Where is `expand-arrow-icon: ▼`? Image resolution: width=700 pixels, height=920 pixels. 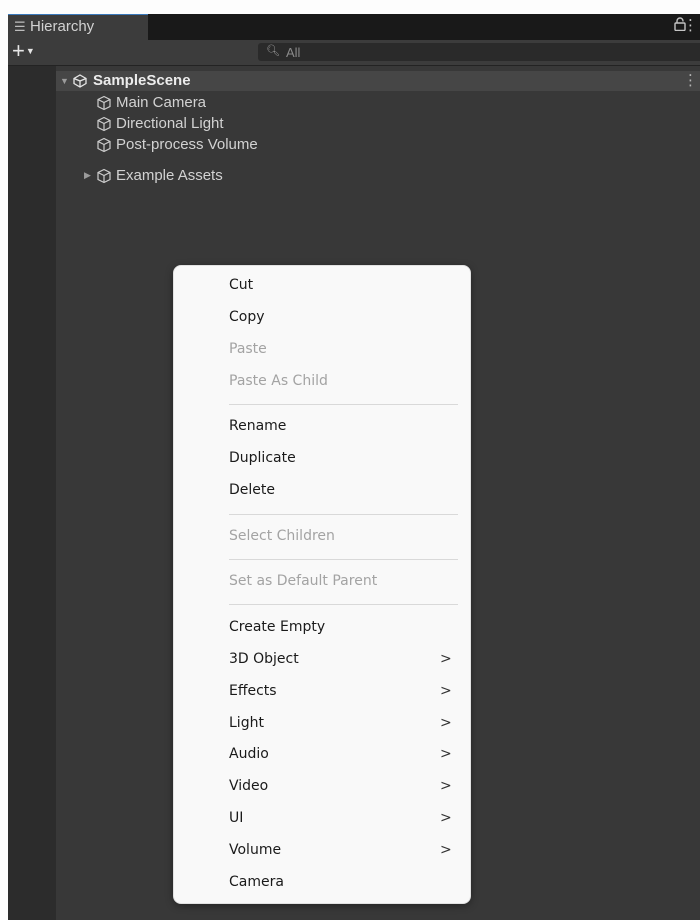 expand-arrow-icon: ▼ is located at coordinates (64, 81).